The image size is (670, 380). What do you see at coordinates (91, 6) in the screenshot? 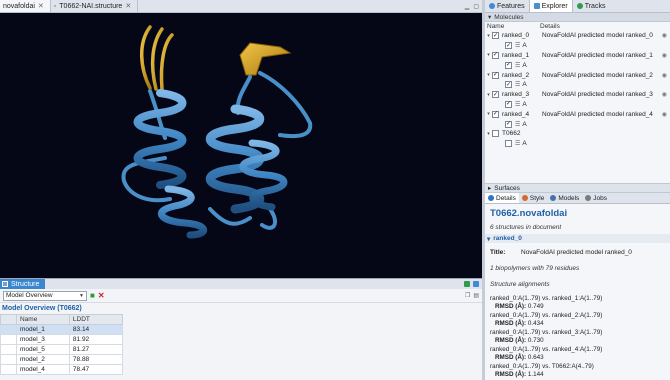
I see `doc-tab-label: T0662-NAI.structure` at bounding box center [91, 6].